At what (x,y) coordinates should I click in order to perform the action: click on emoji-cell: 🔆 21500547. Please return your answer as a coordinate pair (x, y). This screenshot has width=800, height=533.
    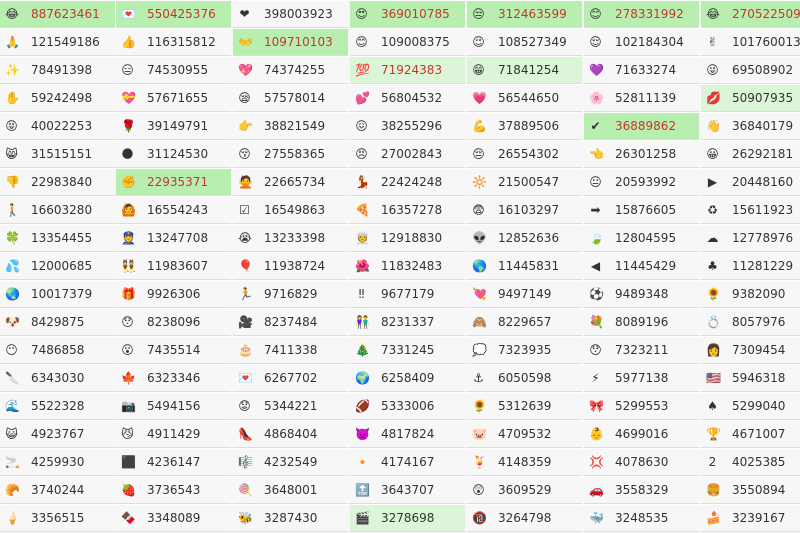
    Looking at the image, I should click on (524, 182).